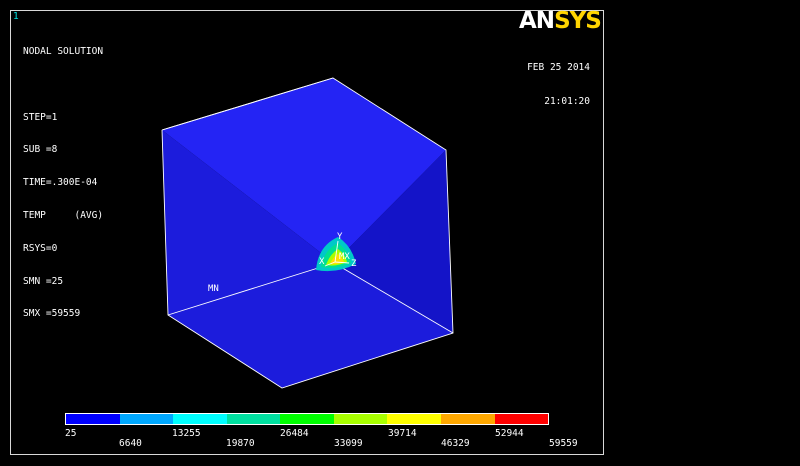  What do you see at coordinates (354, 264) in the screenshot?
I see `axis-z-label: Z` at bounding box center [354, 264].